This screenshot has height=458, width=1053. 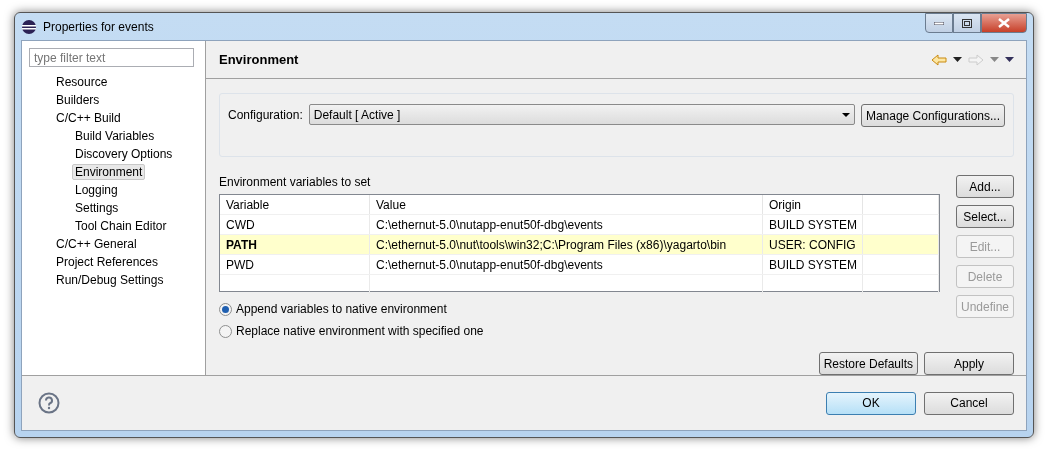 What do you see at coordinates (871, 403) in the screenshot?
I see `ok-button: OK` at bounding box center [871, 403].